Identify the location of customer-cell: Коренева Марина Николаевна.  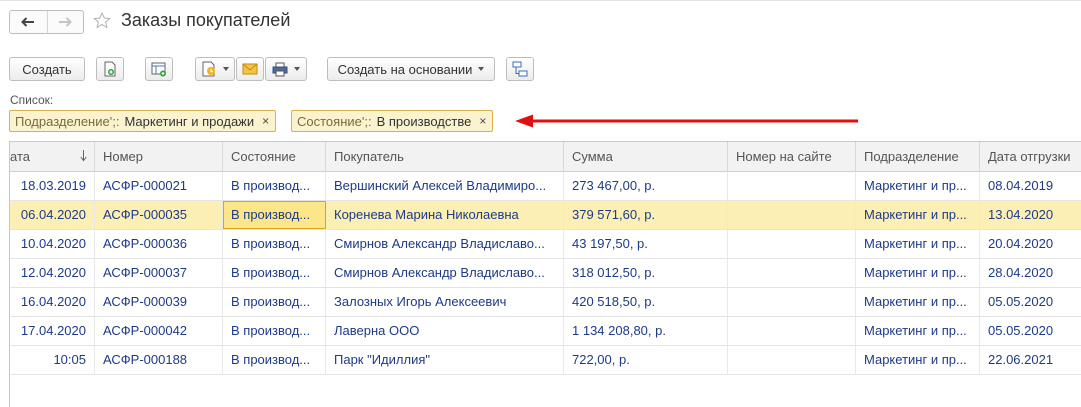
(445, 215).